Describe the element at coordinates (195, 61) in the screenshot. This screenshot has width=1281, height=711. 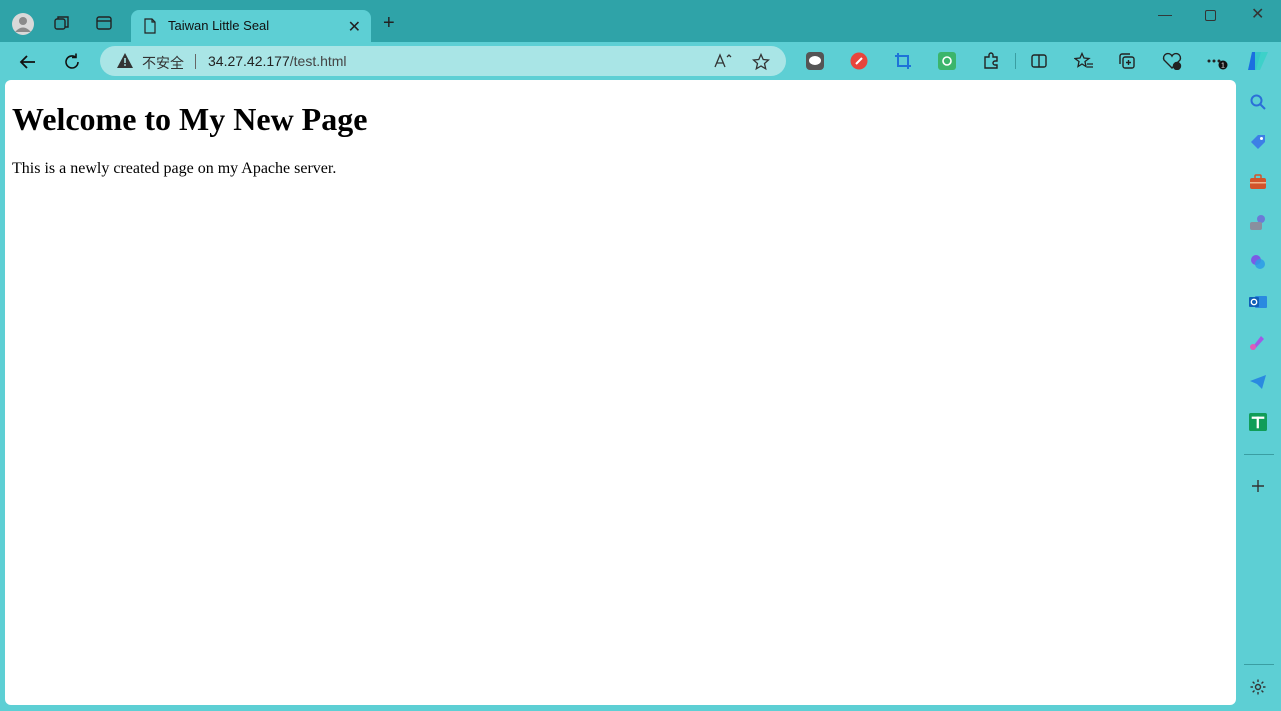
I see `address-divider` at that location.